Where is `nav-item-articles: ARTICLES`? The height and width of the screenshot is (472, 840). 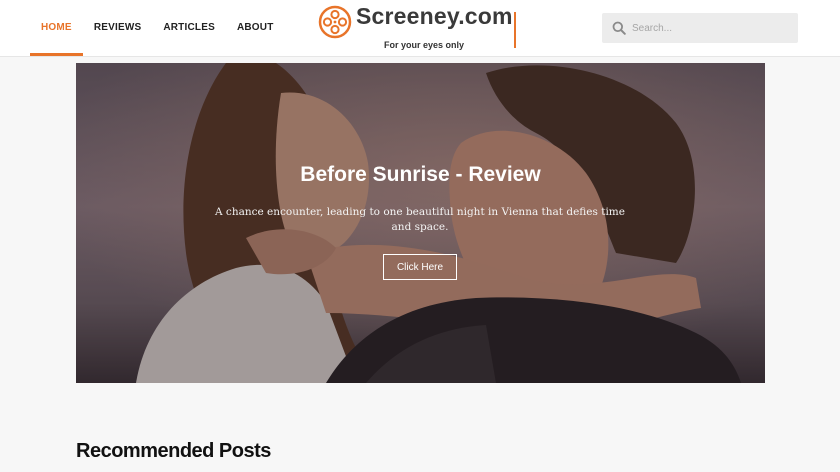
nav-item-articles: ARTICLES is located at coordinates (189, 28).